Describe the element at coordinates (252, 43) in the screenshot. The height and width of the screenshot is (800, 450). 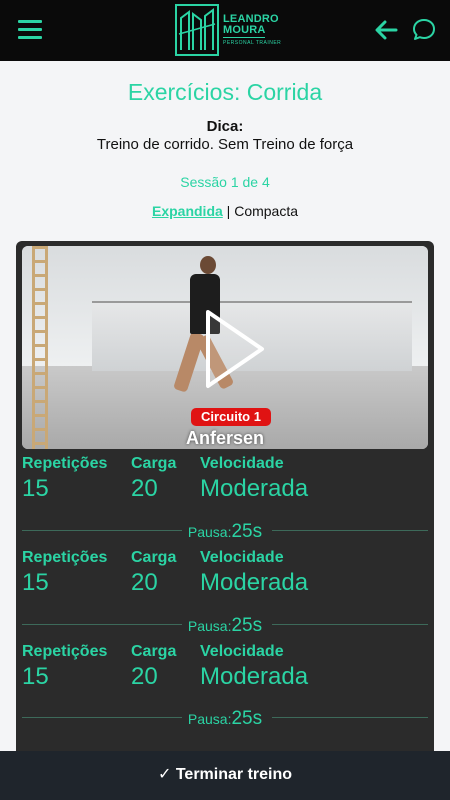
I see `logo-subtitle: PERSONAL TRAINER` at that location.